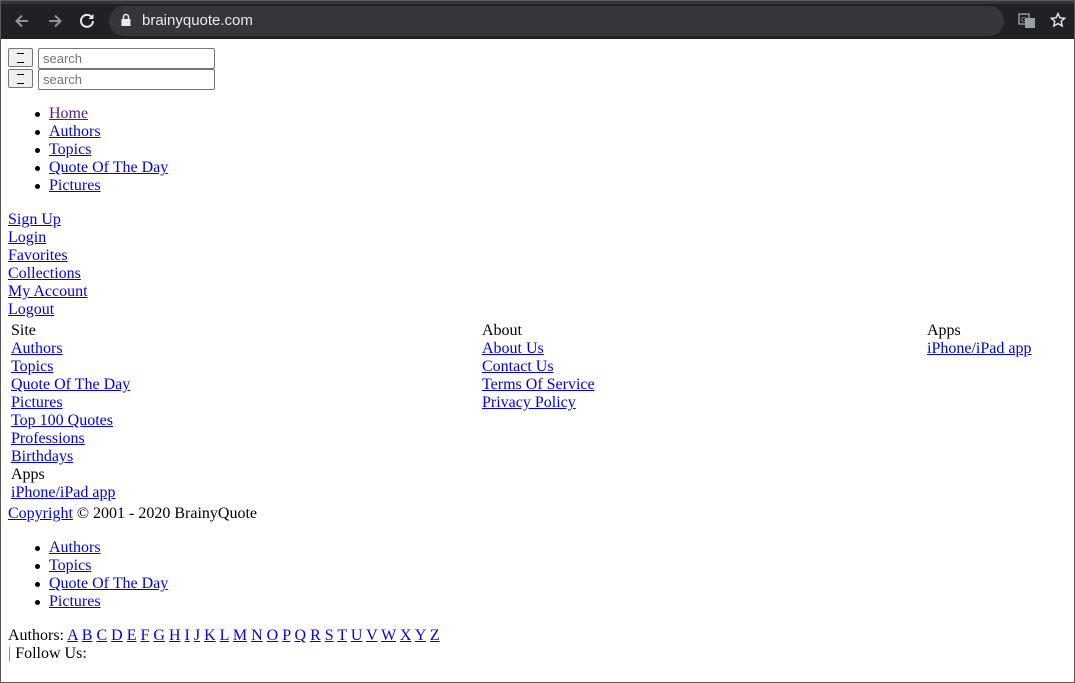  I want to click on copyright: Copyright © 2001 - 2020 BrainyQuote, so click(132, 514).